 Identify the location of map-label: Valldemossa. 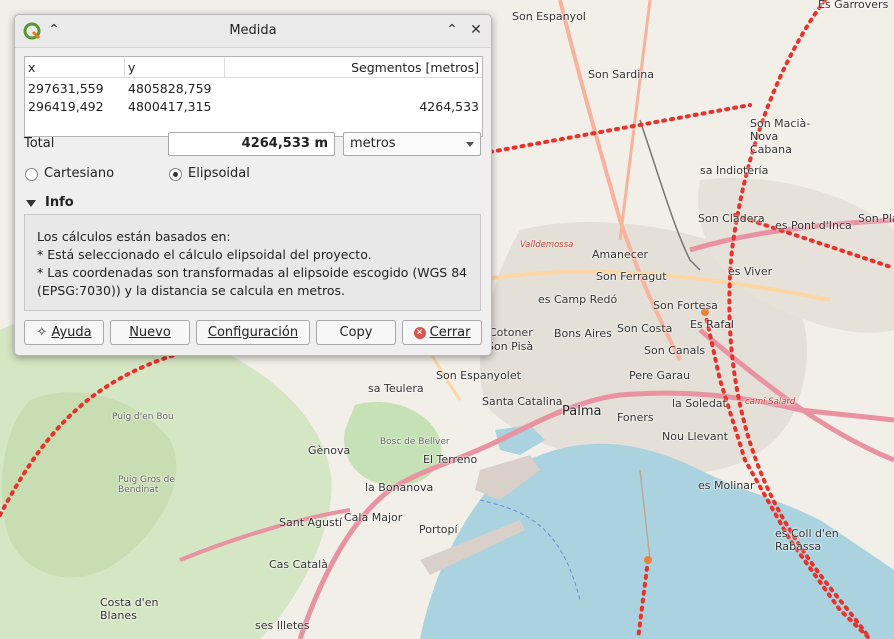
(547, 245).